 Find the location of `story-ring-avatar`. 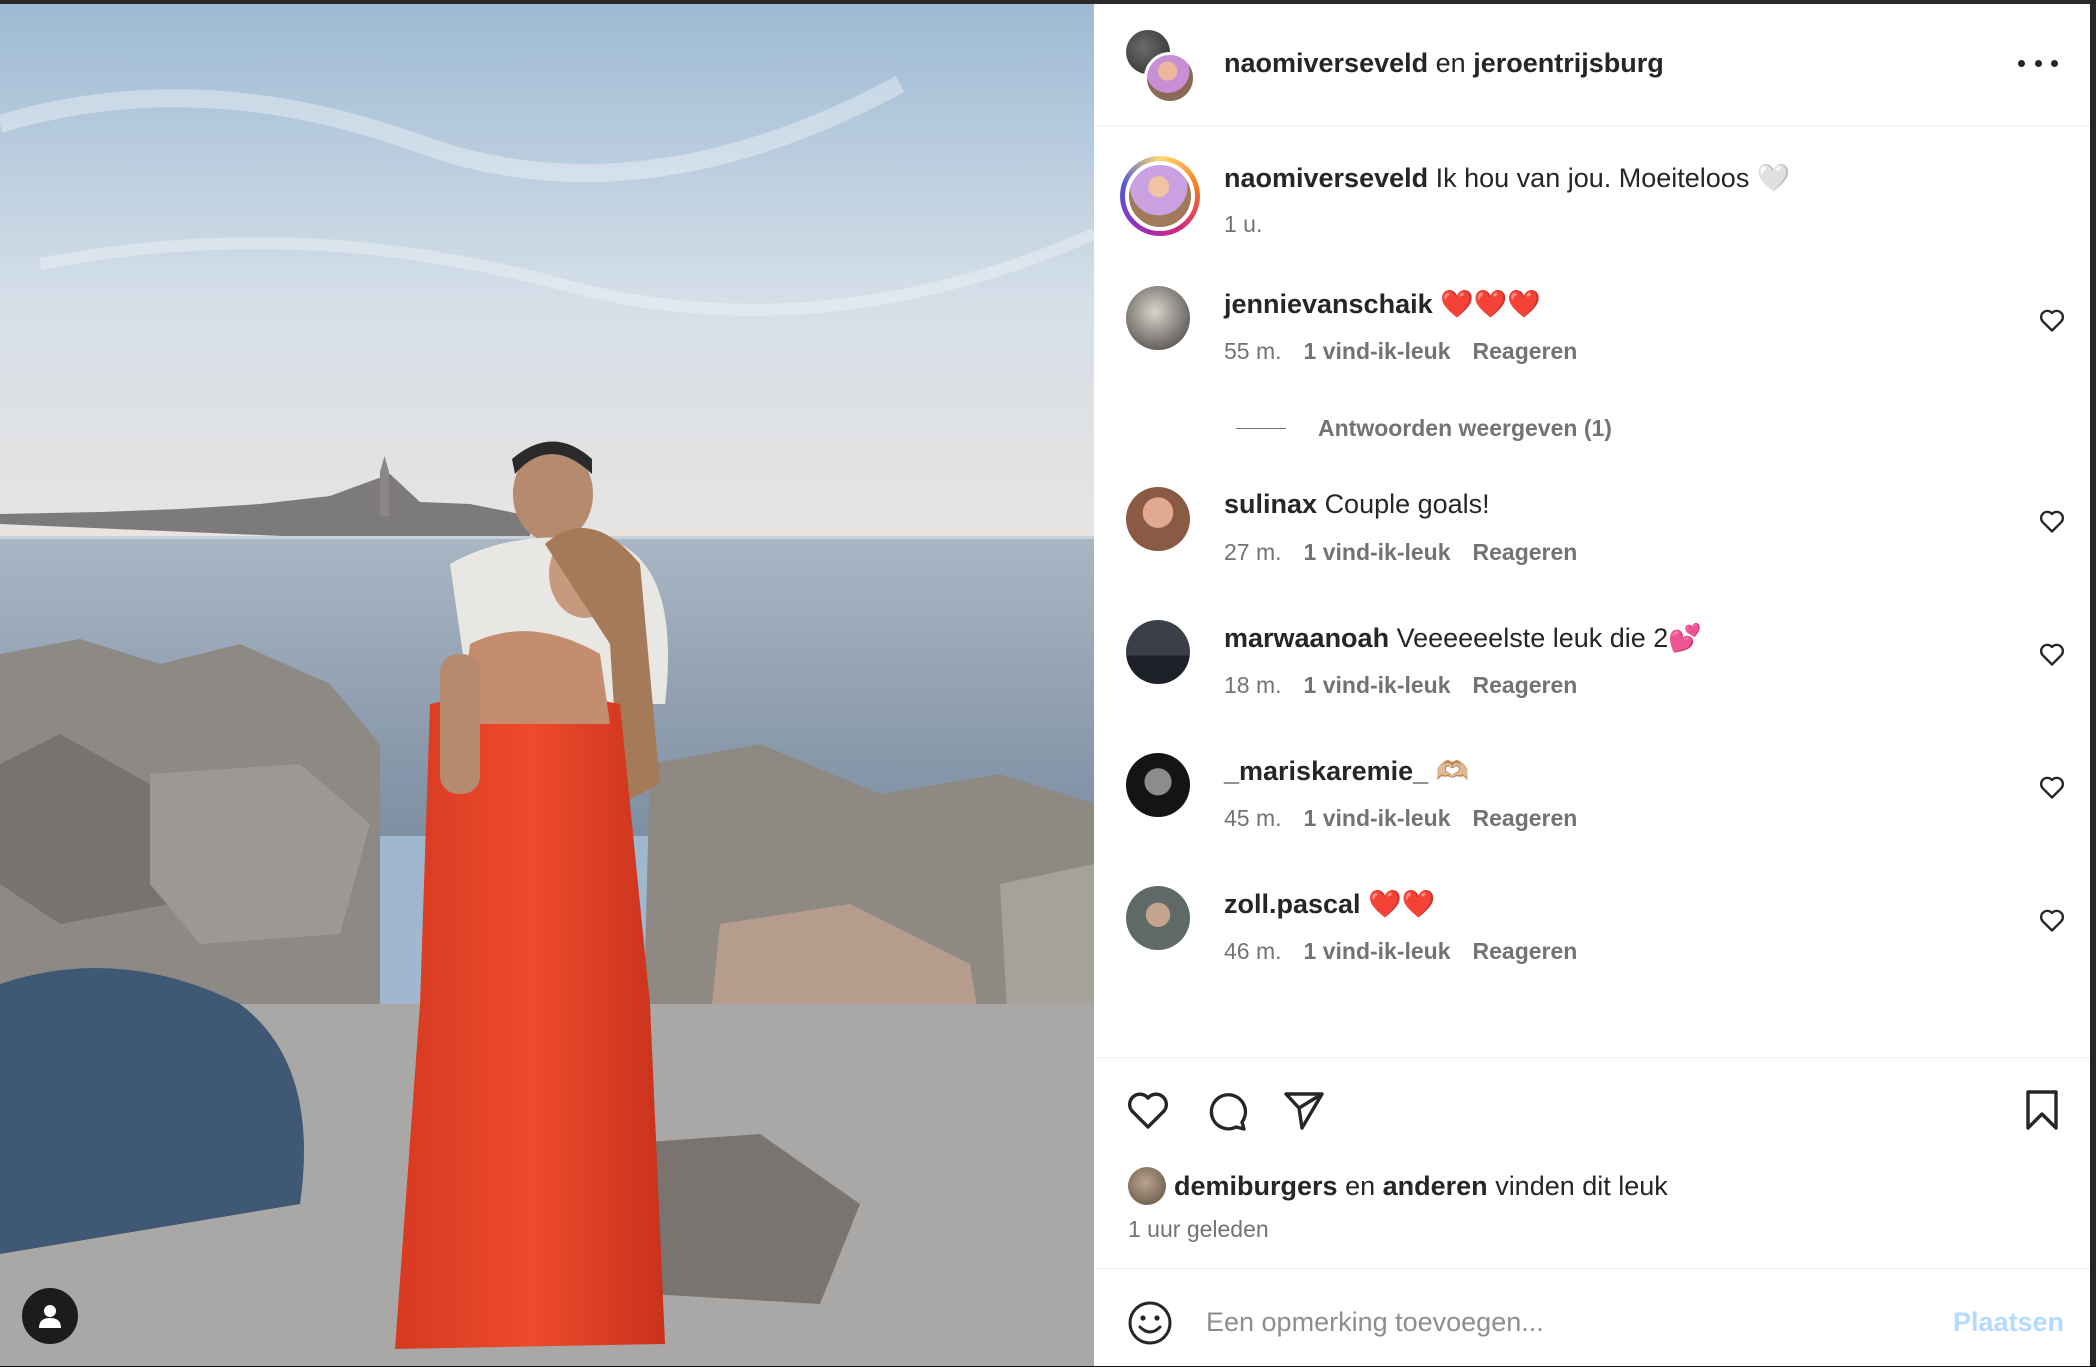

story-ring-avatar is located at coordinates (1160, 196).